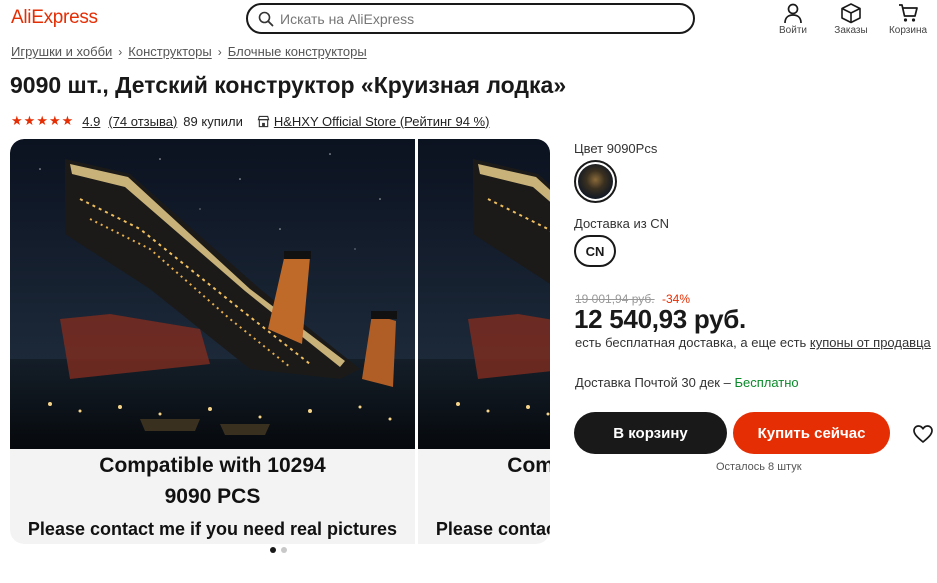 The height and width of the screenshot is (583, 937). I want to click on heart-icon, so click(923, 434).